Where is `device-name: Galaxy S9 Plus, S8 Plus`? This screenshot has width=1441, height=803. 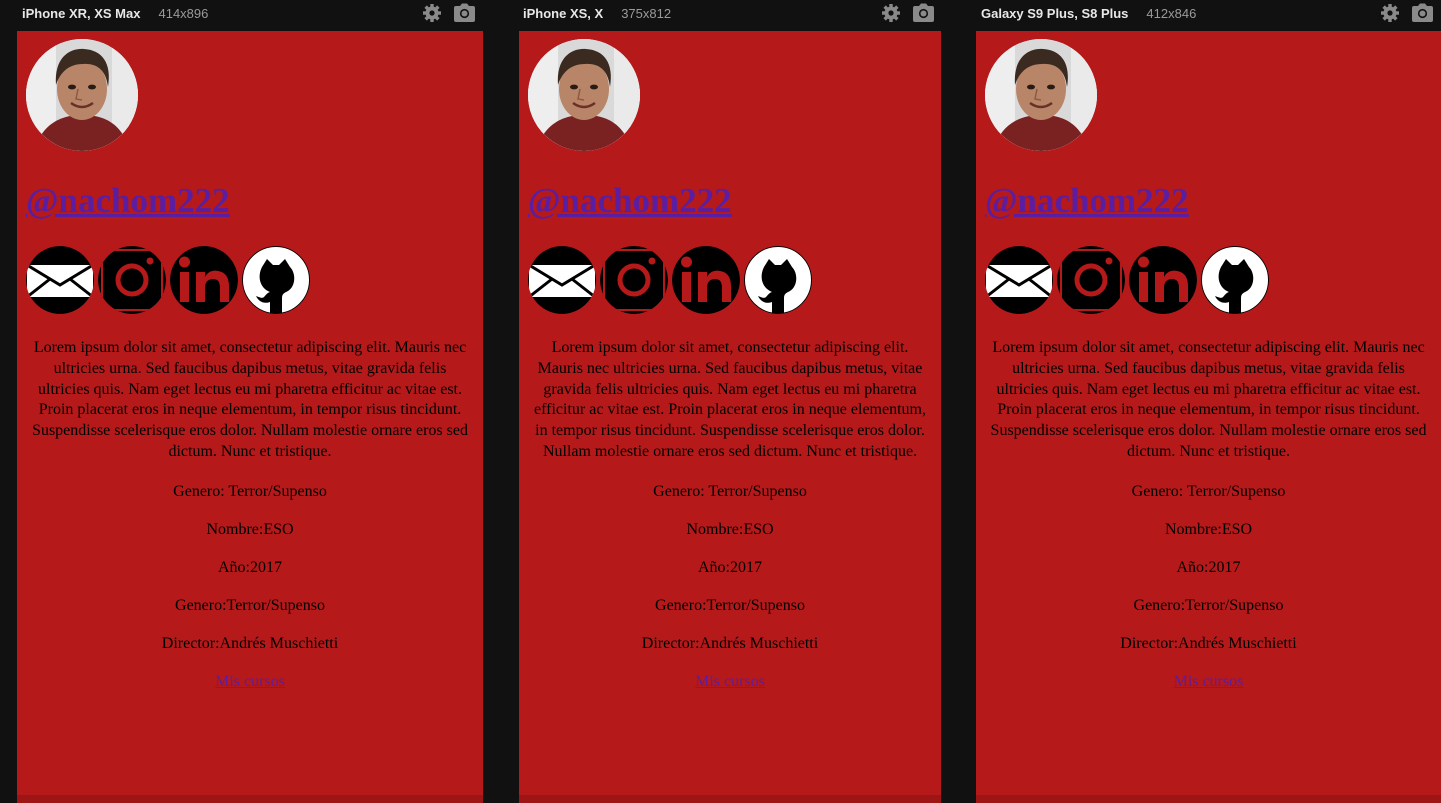 device-name: Galaxy S9 Plus, S8 Plus is located at coordinates (1055, 13).